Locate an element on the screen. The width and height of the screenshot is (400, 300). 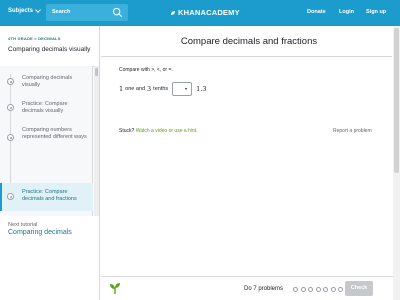
sidebar-scrollbar is located at coordinates (96, 141).